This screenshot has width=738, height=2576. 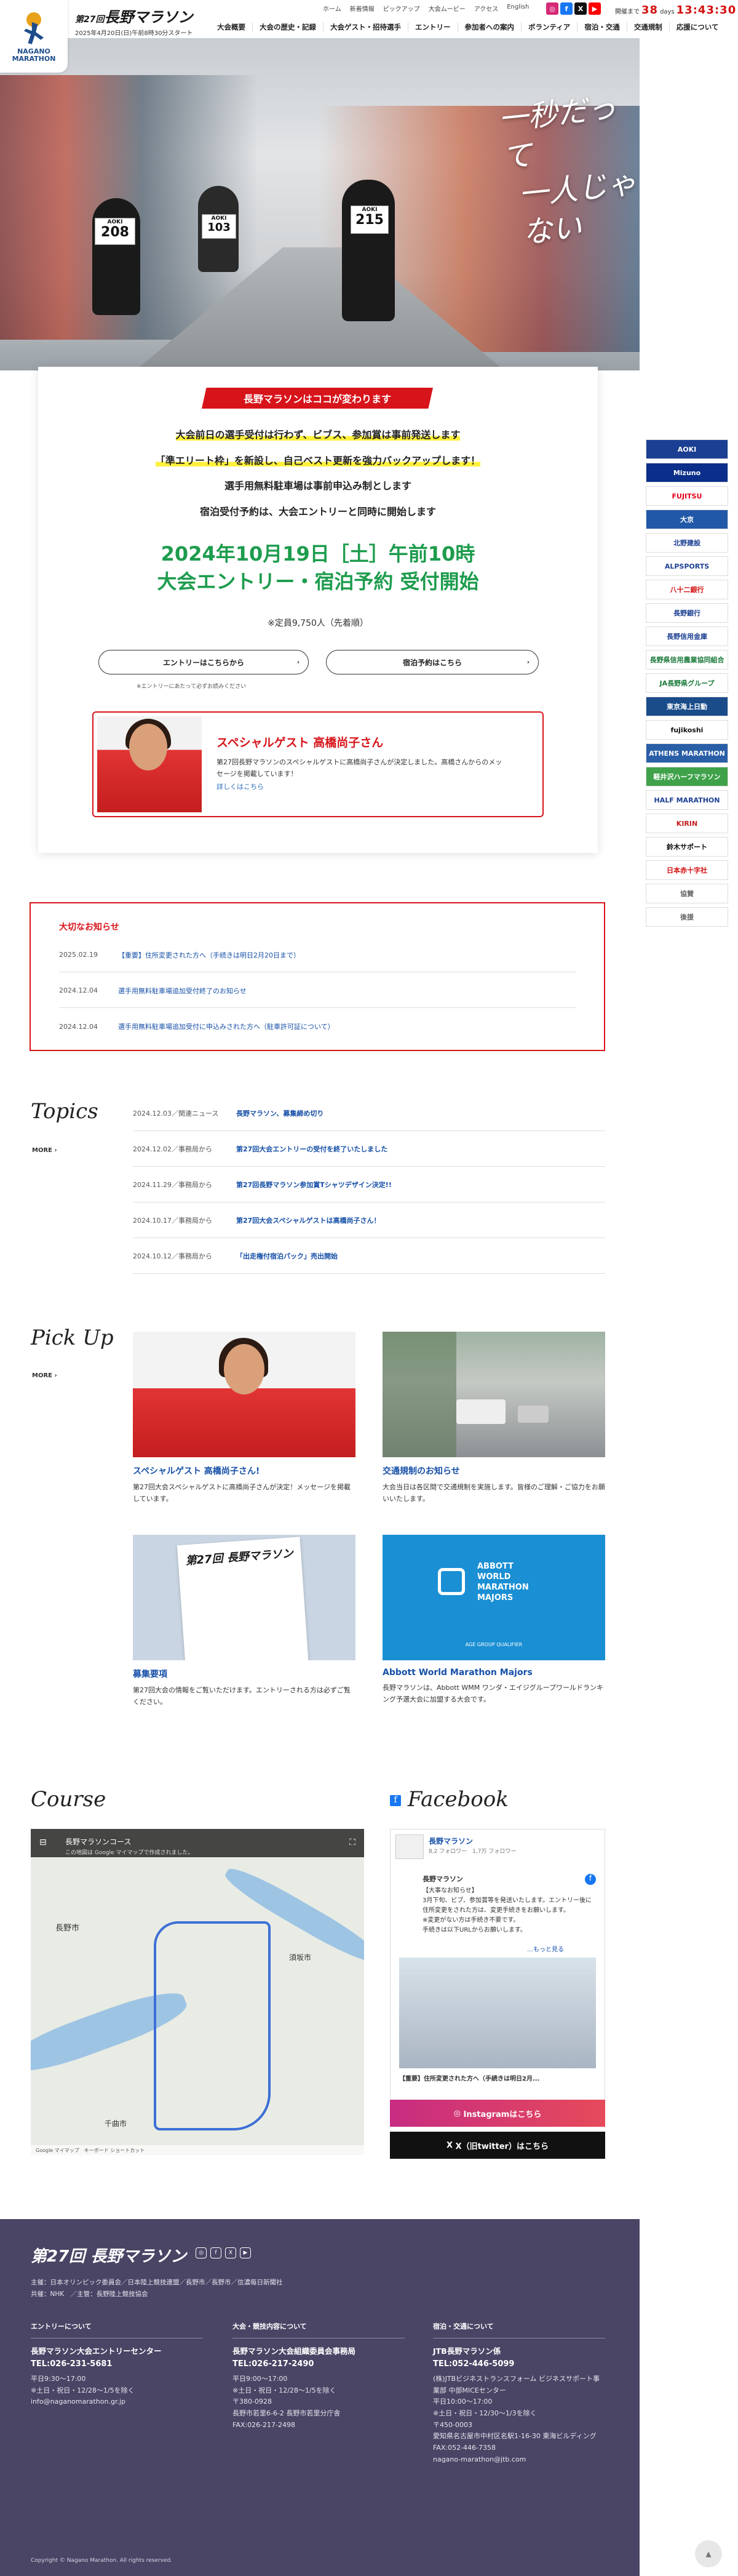 What do you see at coordinates (226, 1026) in the screenshot?
I see `notice-link: 選手用無料駐車場追加受付に申込みされた方へ（駐車許可証について）` at bounding box center [226, 1026].